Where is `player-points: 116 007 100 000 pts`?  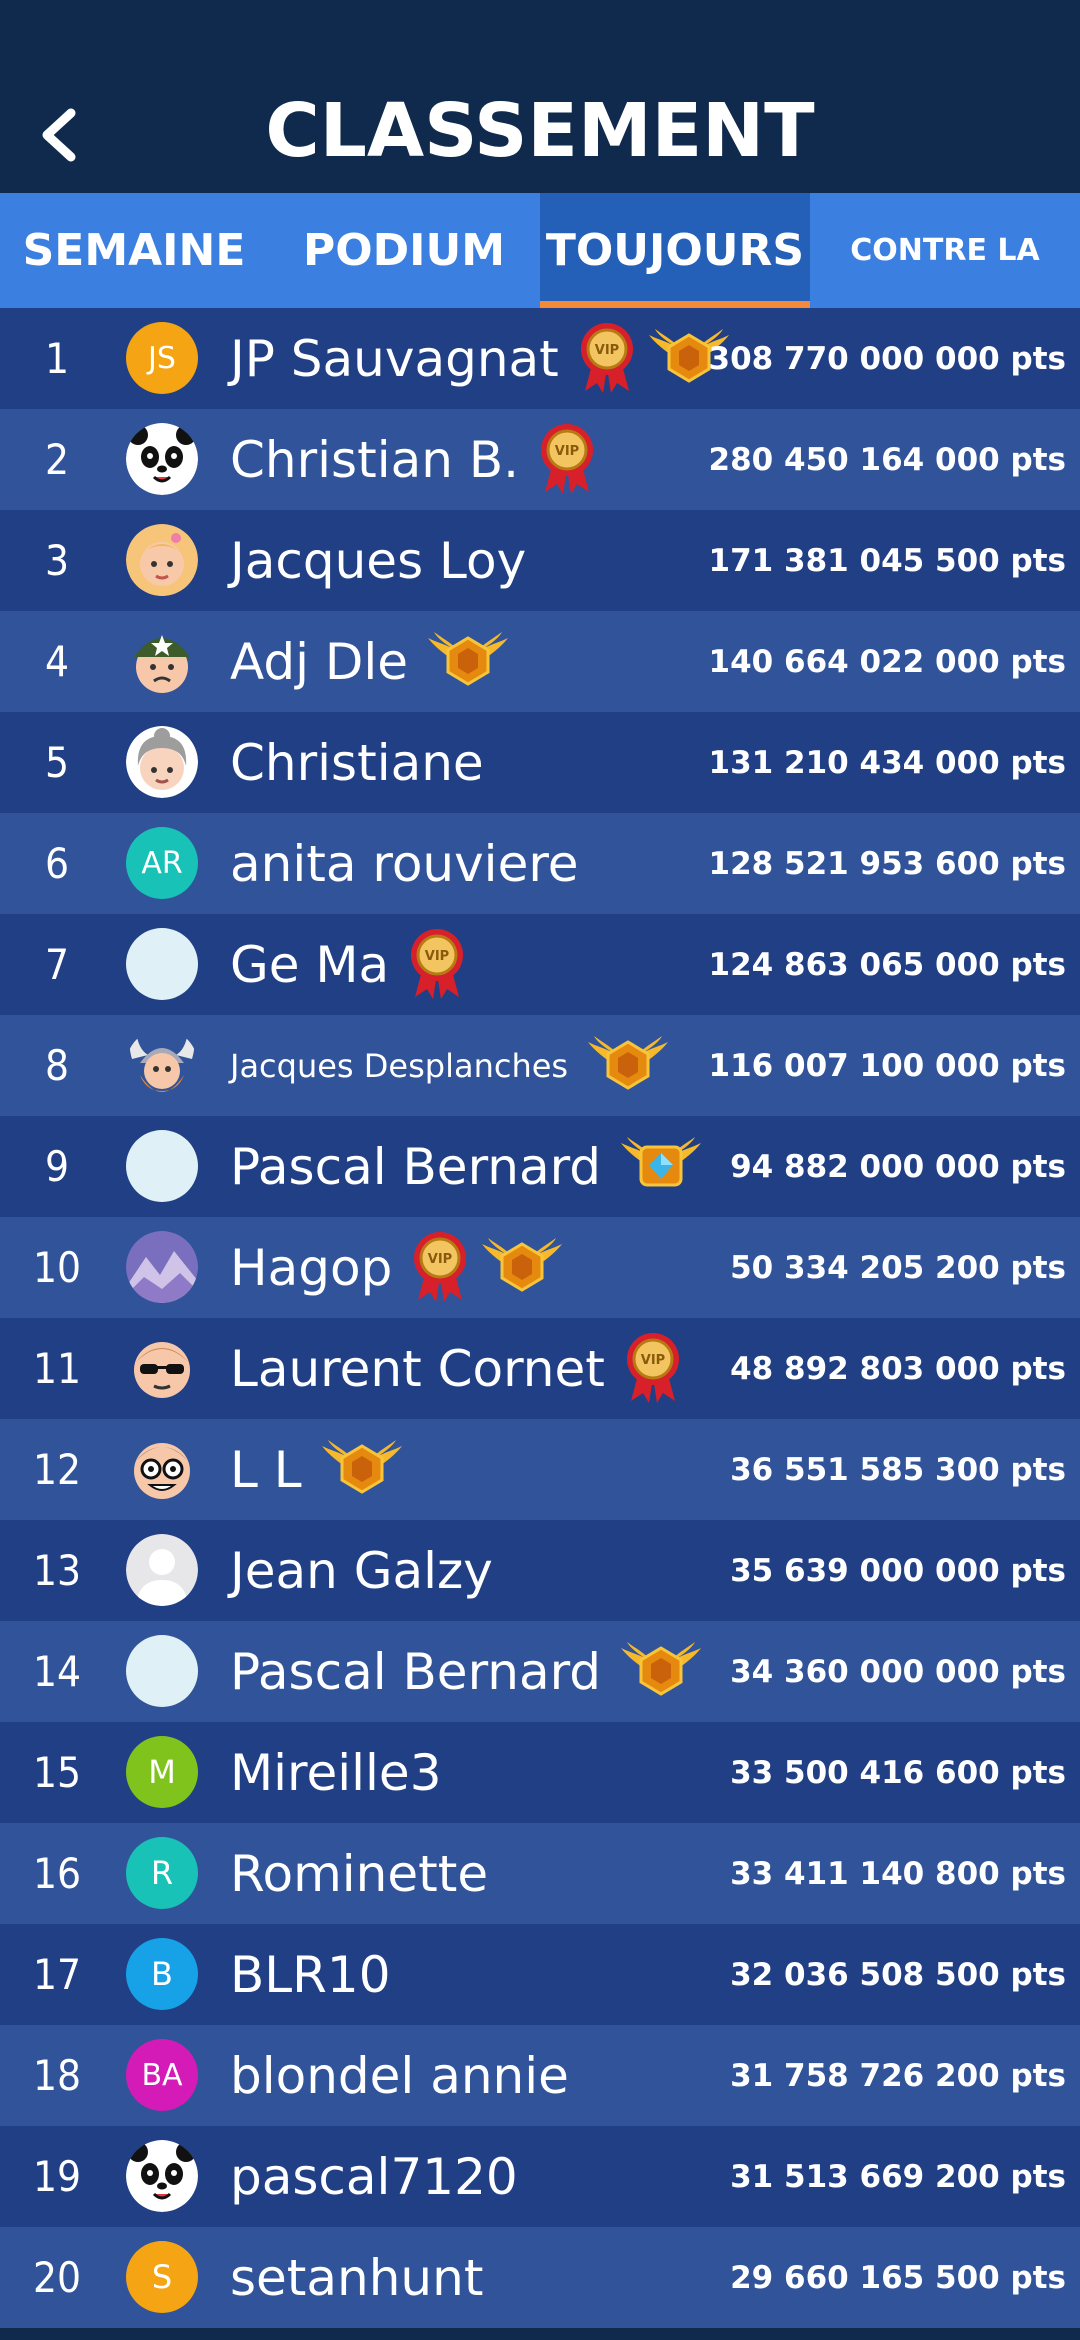 player-points: 116 007 100 000 pts is located at coordinates (887, 1065).